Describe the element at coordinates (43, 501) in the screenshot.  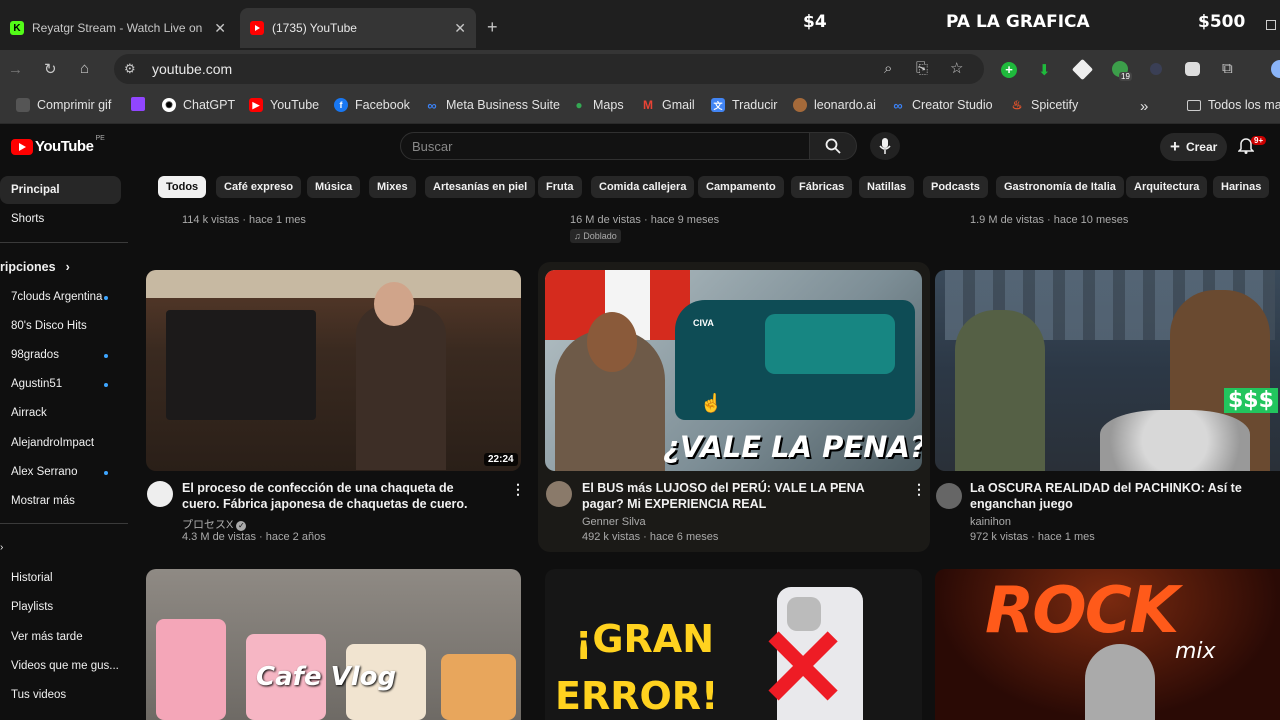
I see `sidebar-show-more: Mostrar más` at that location.